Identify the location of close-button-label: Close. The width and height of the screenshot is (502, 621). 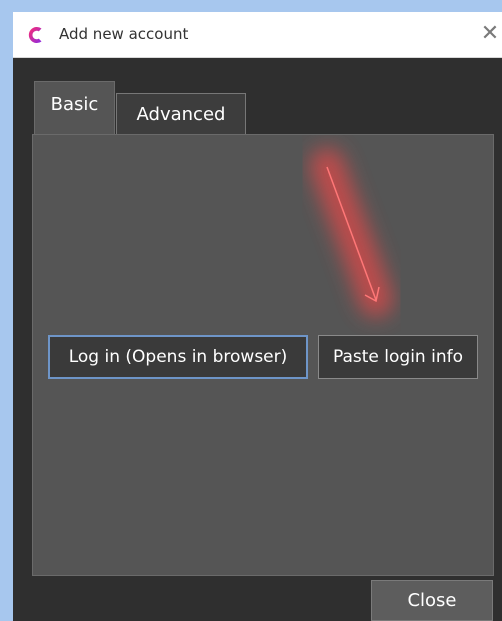
(432, 600).